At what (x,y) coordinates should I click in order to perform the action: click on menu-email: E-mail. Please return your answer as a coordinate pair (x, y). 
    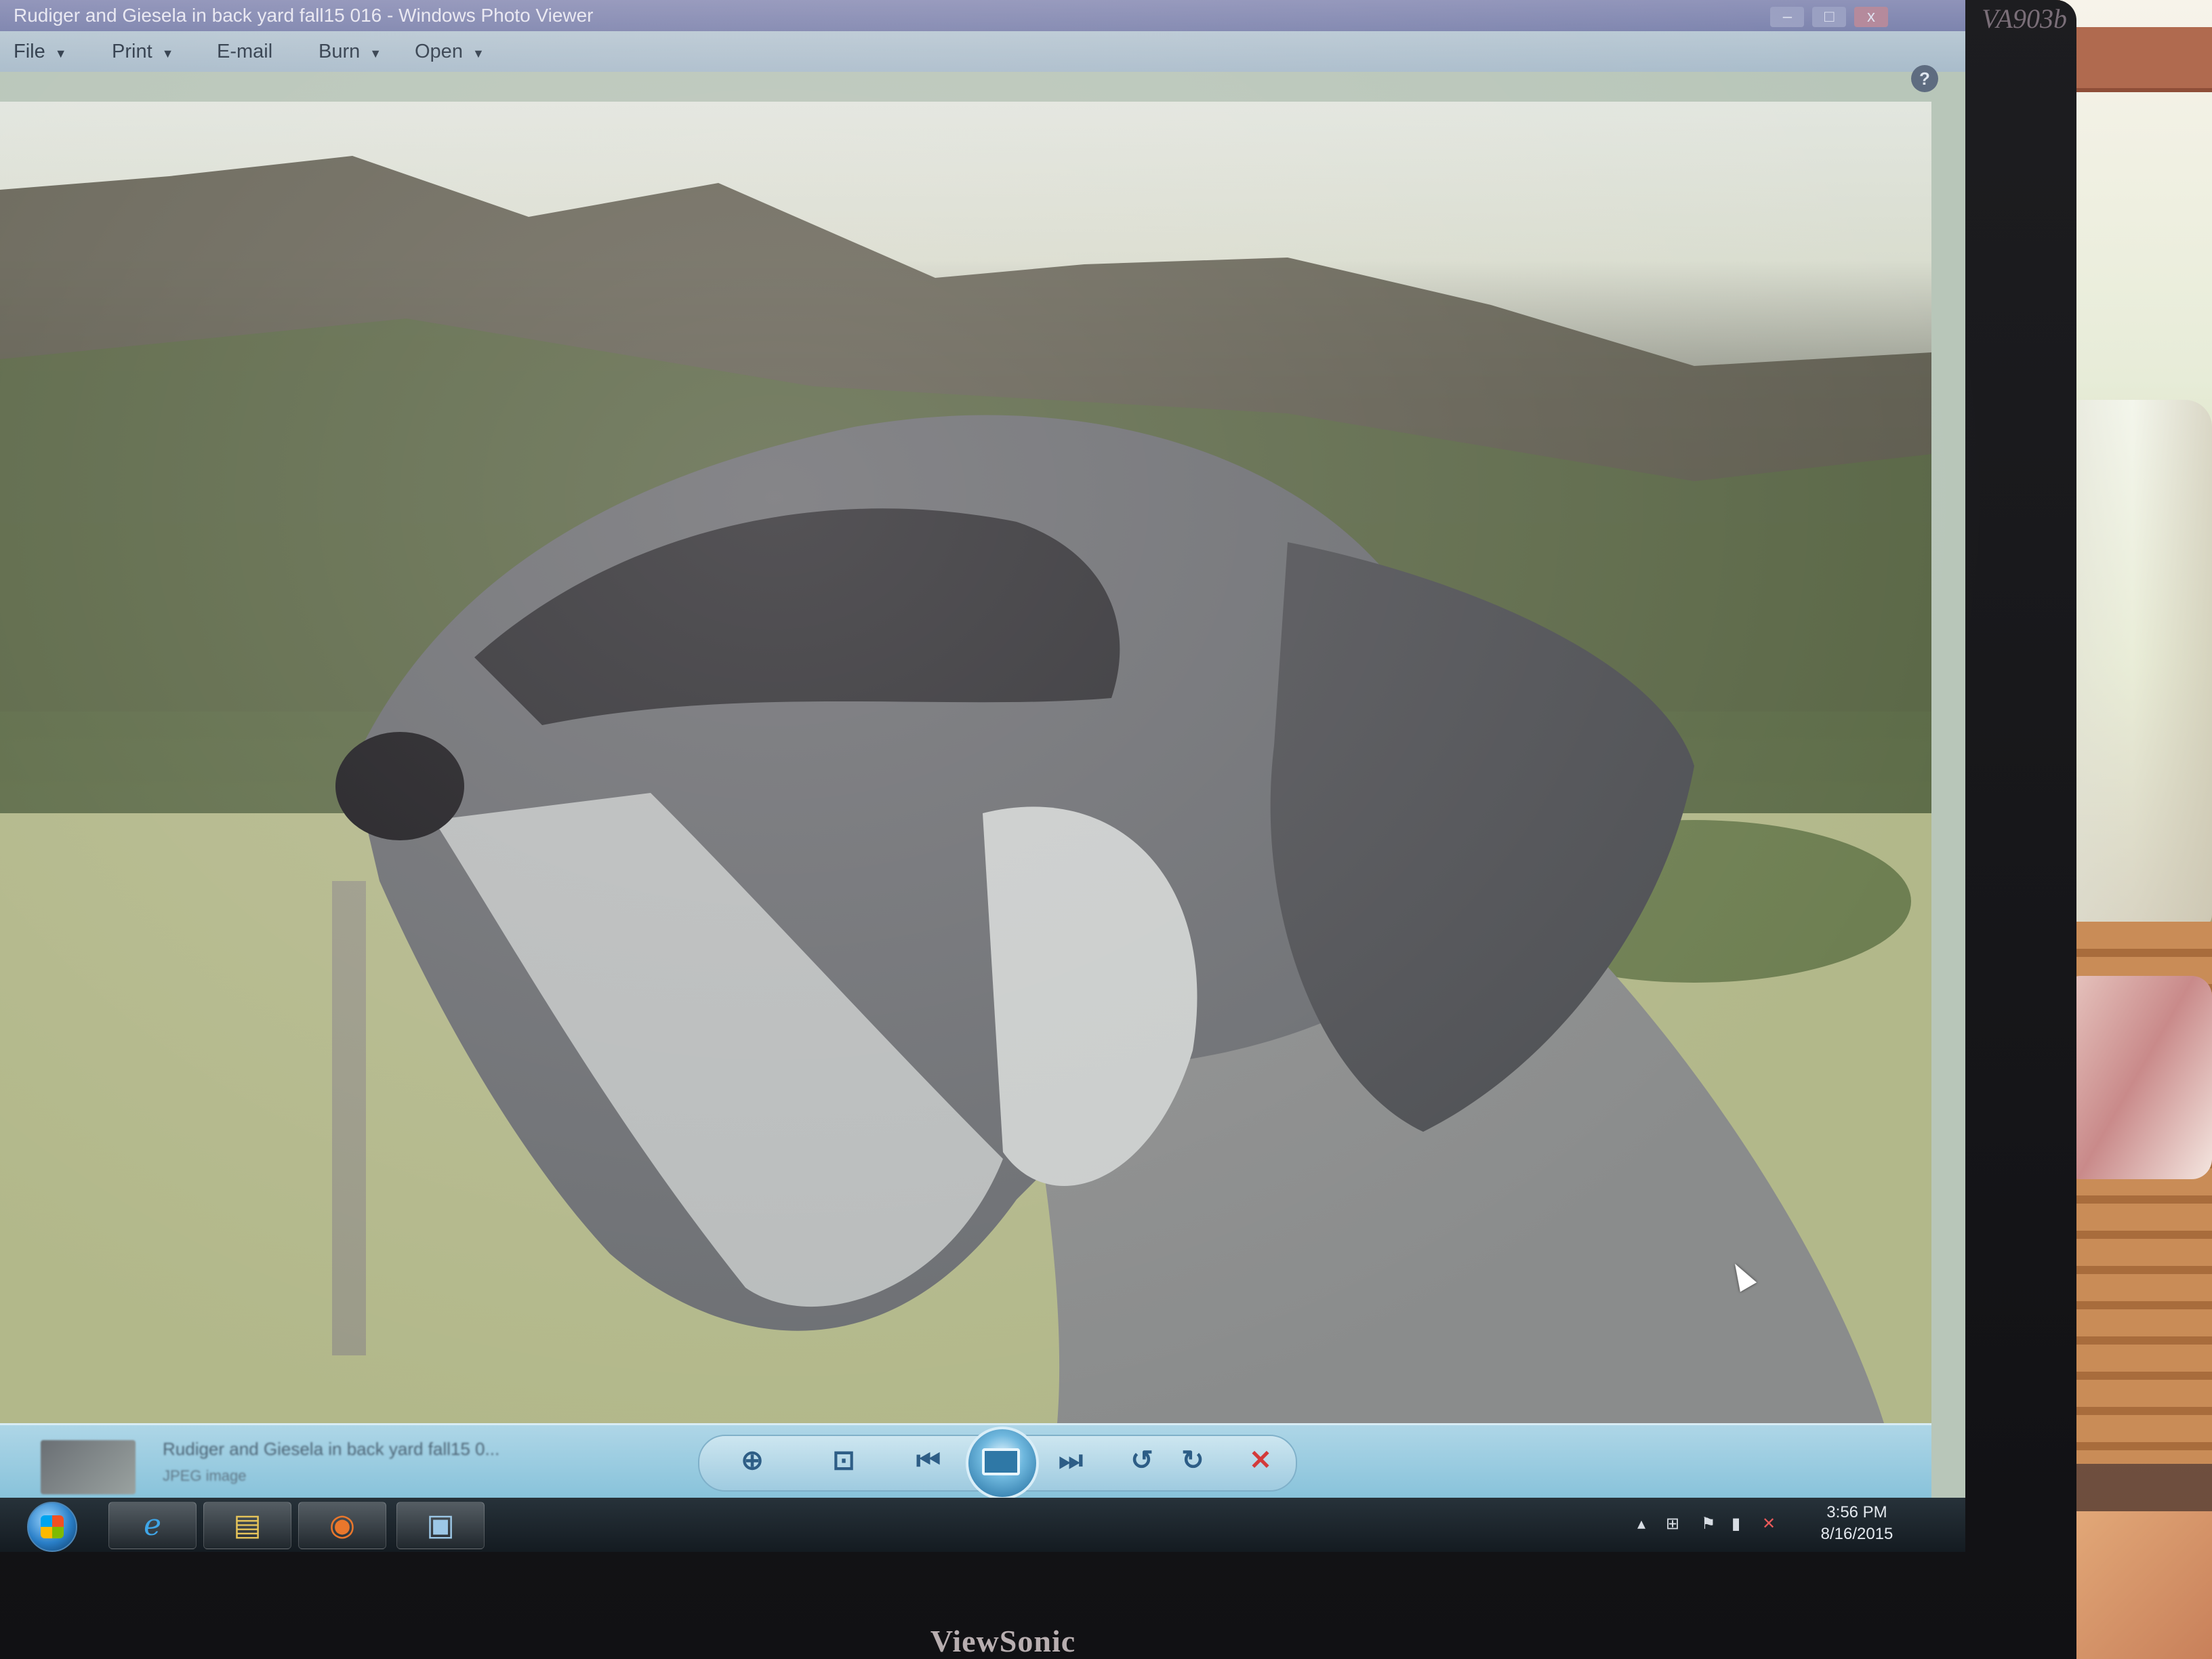
    Looking at the image, I should click on (244, 51).